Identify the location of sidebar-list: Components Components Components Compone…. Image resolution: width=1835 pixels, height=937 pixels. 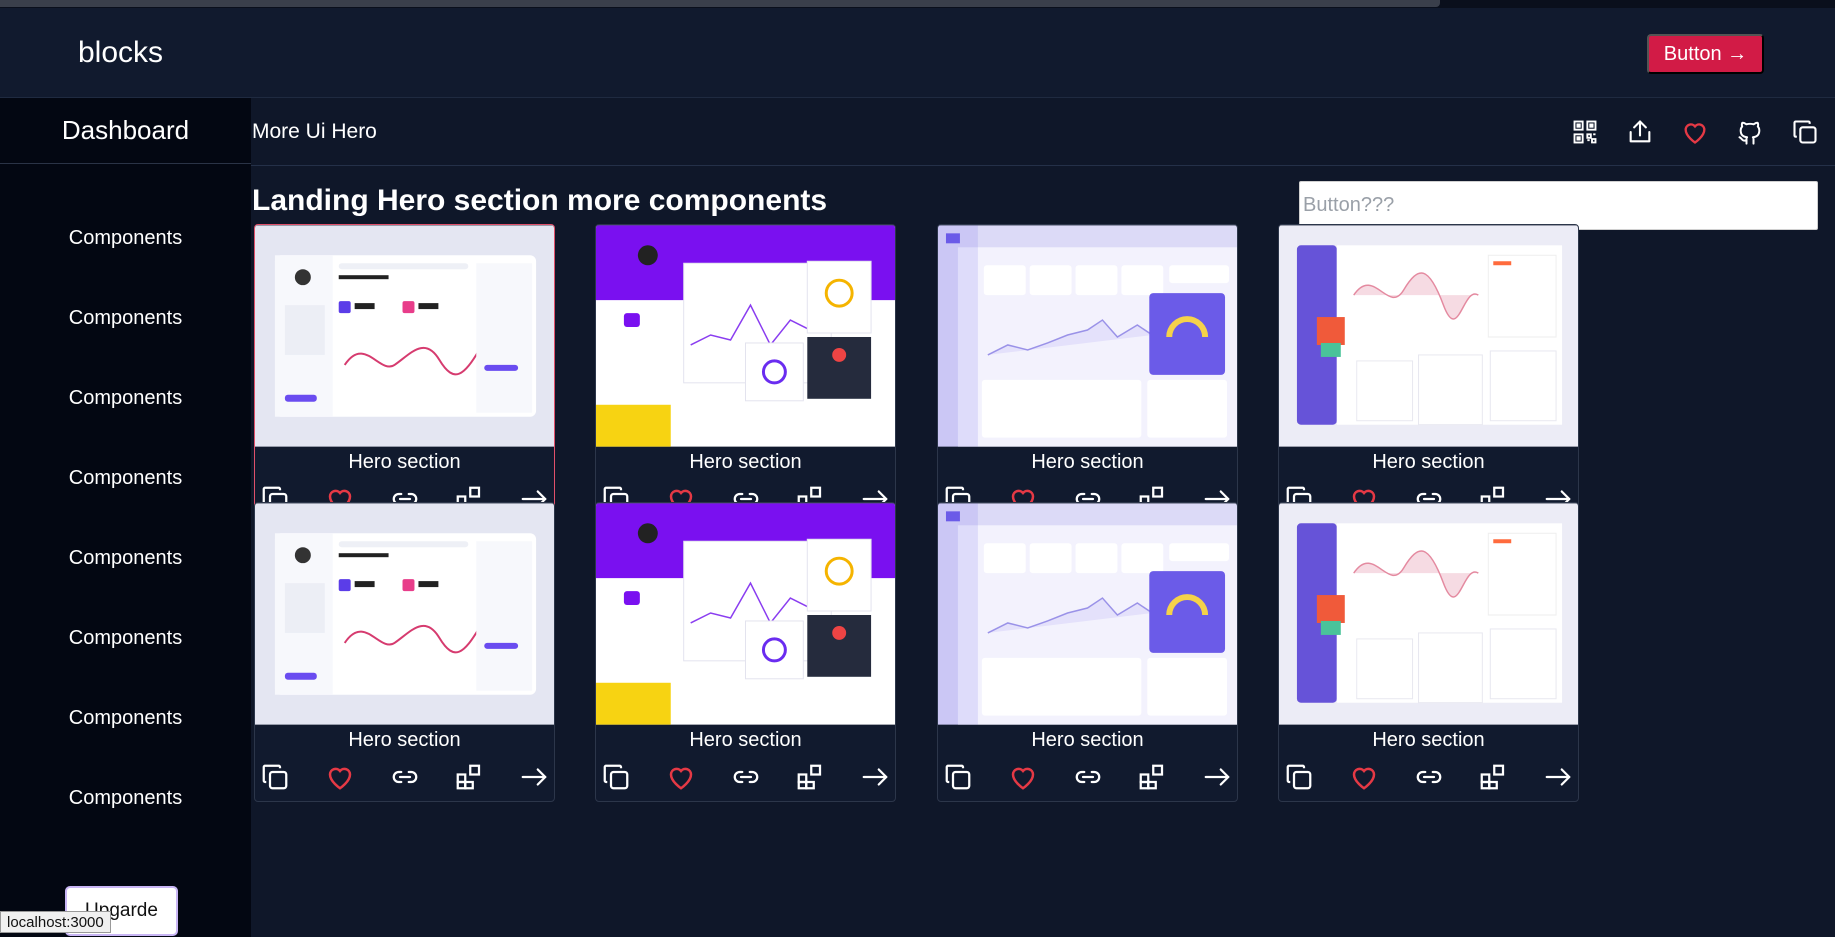
(125, 518).